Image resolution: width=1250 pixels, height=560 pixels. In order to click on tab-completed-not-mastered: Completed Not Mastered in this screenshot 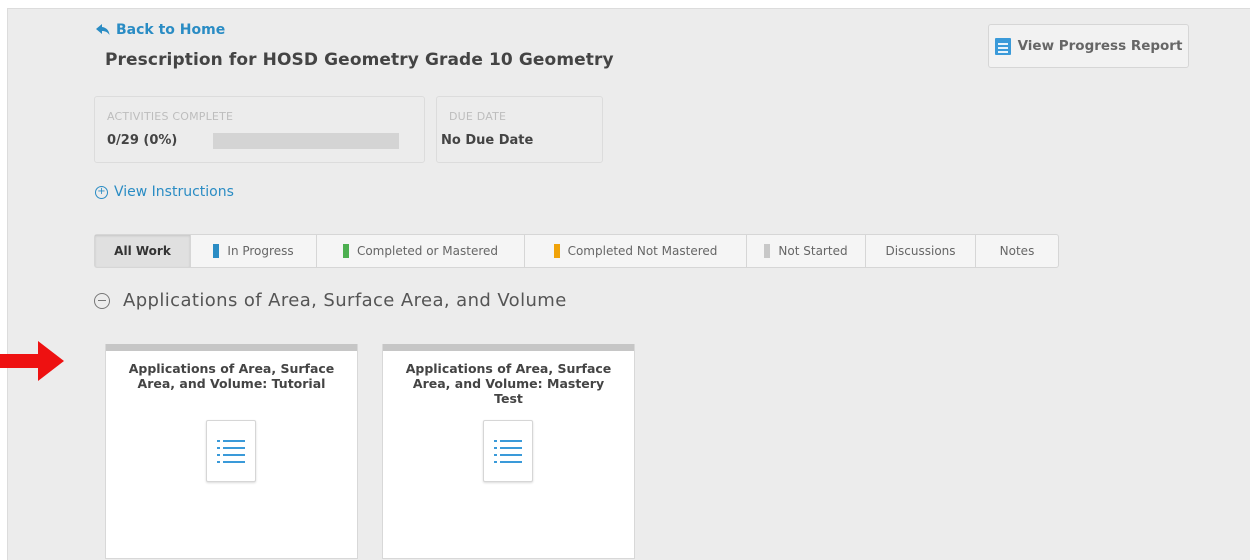, I will do `click(636, 251)`.